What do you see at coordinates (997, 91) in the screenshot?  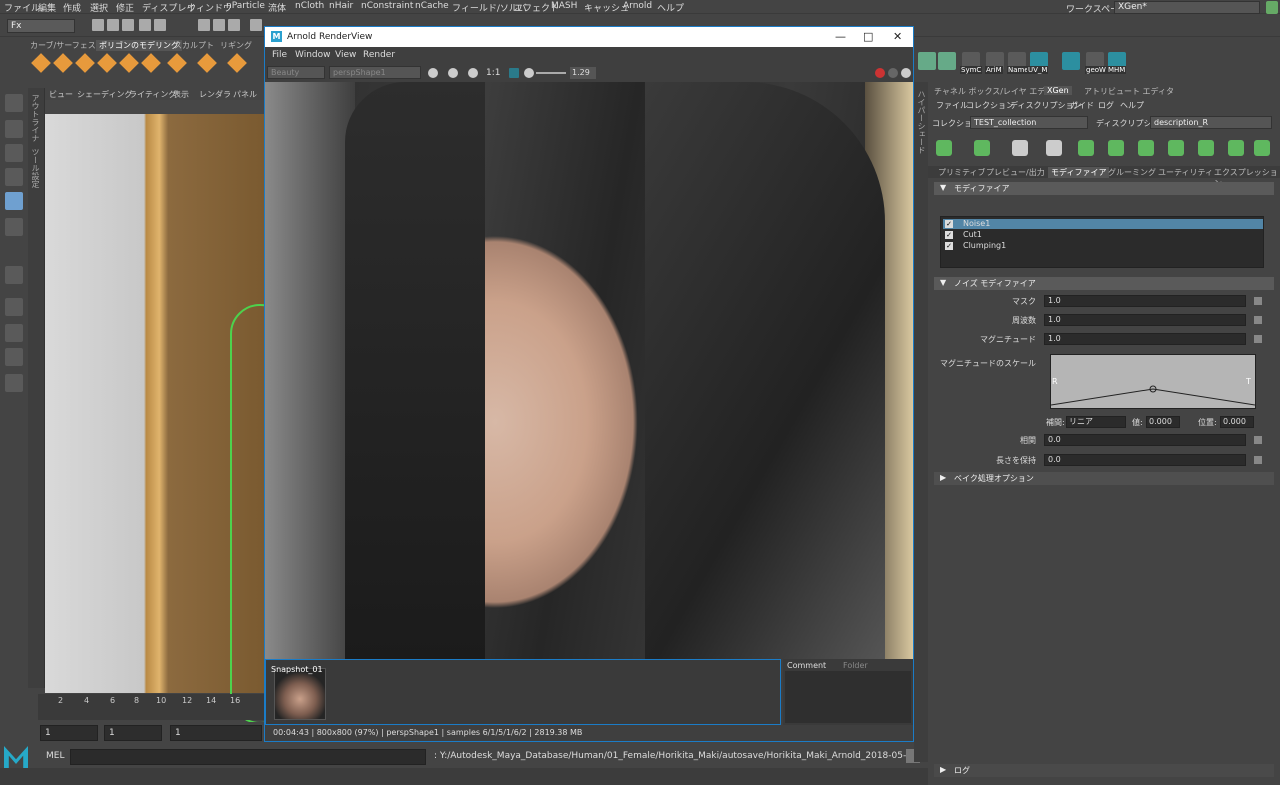 I see `tab-channel-box: チャネル ボックス/レイヤ エディタ` at bounding box center [997, 91].